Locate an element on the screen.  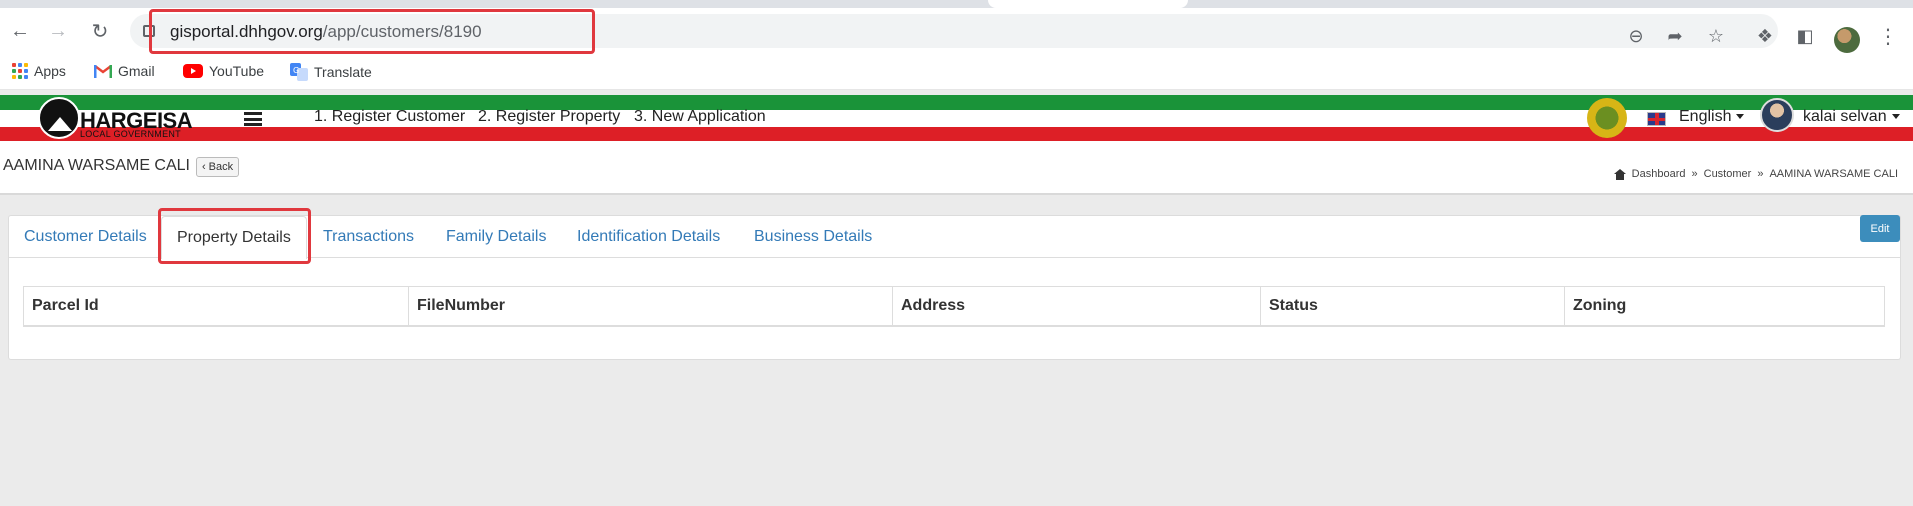
active-browser-tab is located at coordinates (1088, 4).